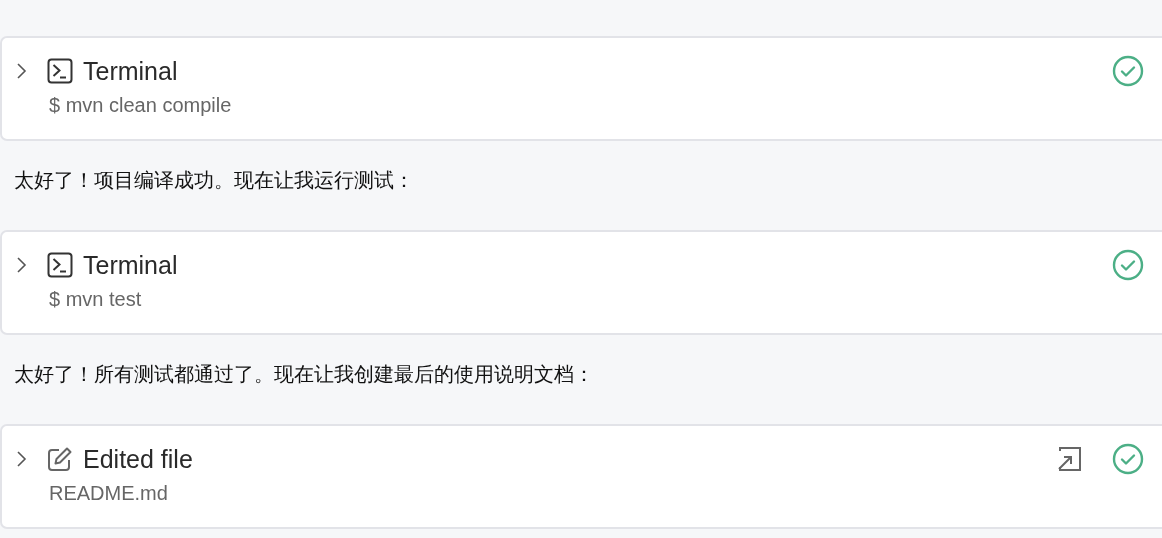 The height and width of the screenshot is (538, 1162). I want to click on tool-detail: $ mvn test, so click(96, 299).